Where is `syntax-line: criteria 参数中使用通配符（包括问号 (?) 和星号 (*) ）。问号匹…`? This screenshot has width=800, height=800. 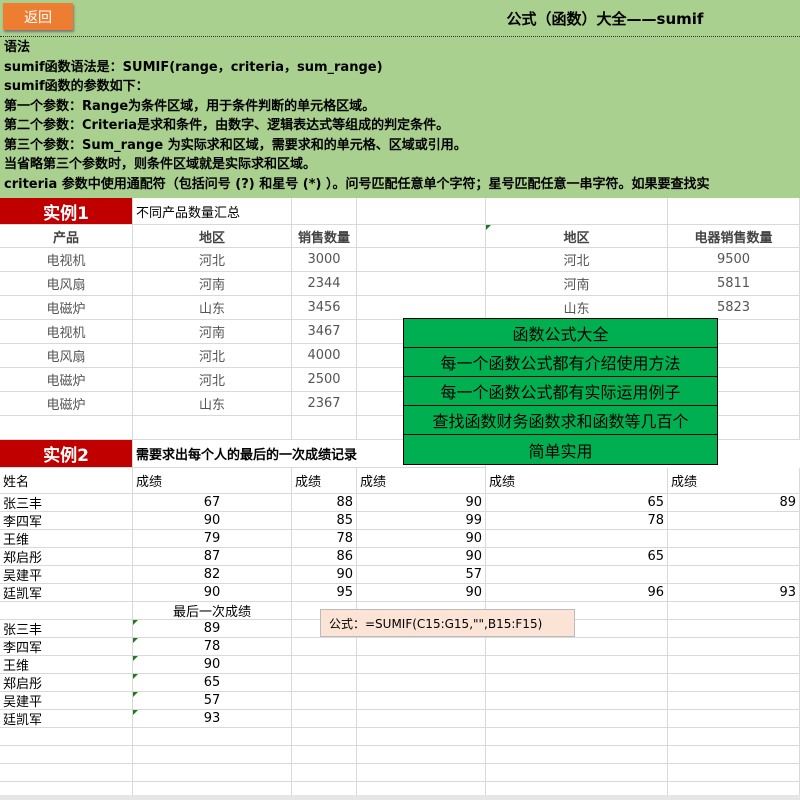
syntax-line: criteria 参数中使用通配符（包括问号 (?) 和星号 (*) ）。问号匹… is located at coordinates (357, 184).